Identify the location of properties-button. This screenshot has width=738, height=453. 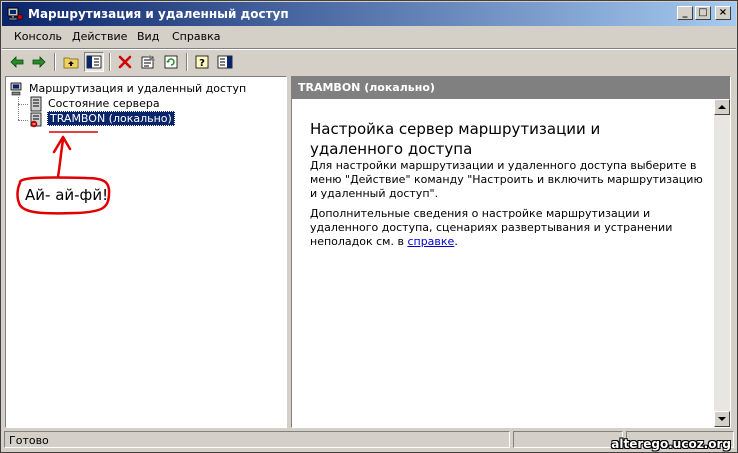
(148, 62).